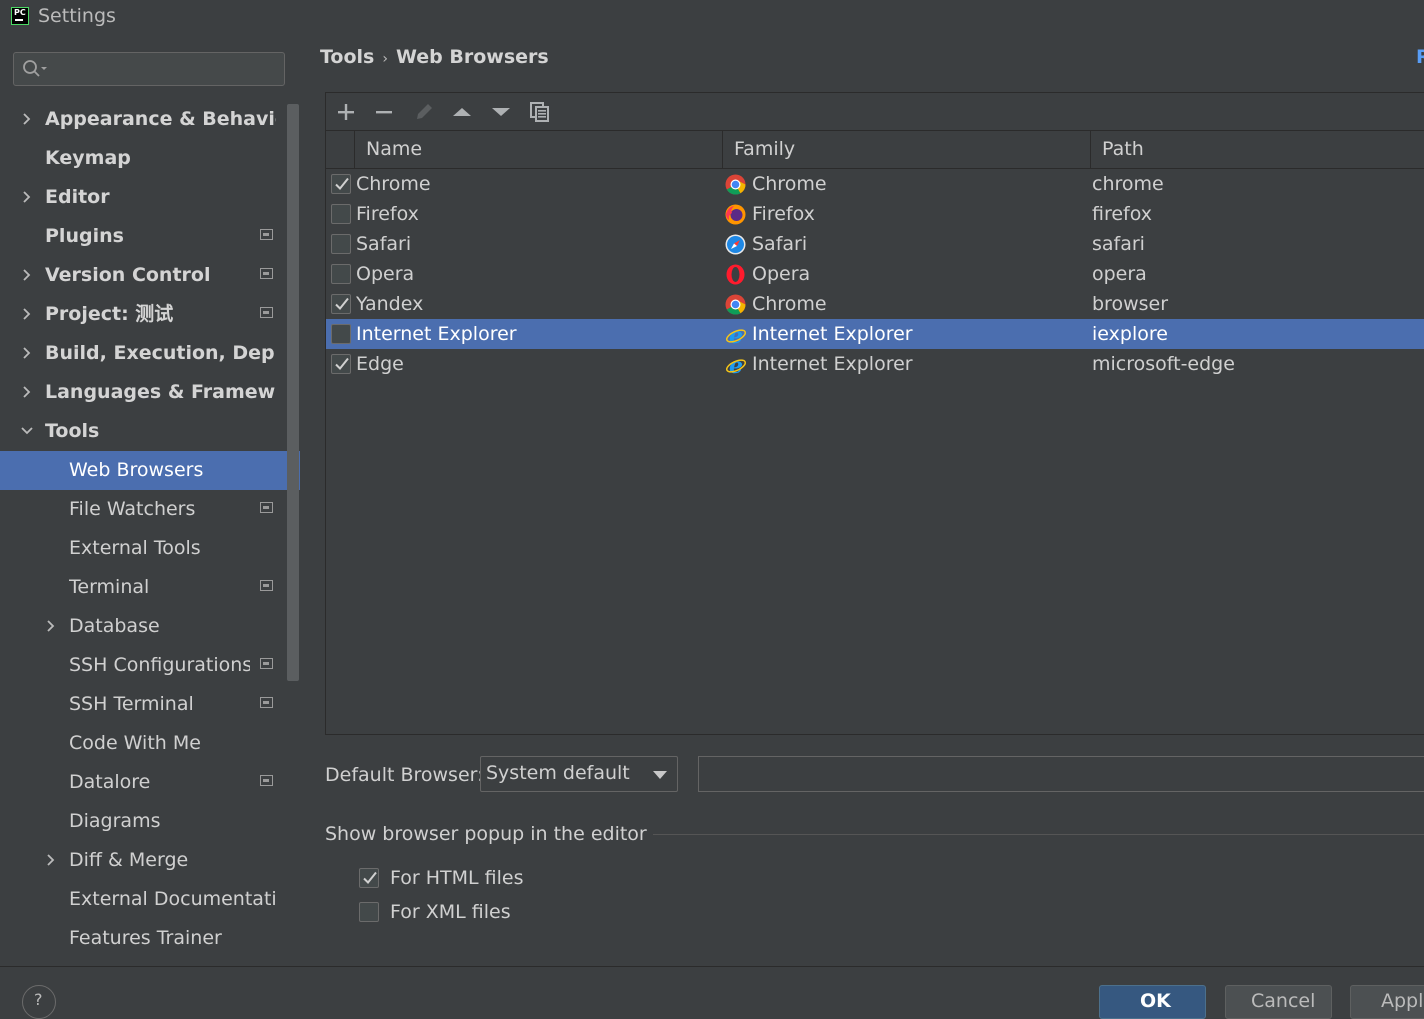  What do you see at coordinates (143, 236) in the screenshot?
I see `sidebar-item: Plugins` at bounding box center [143, 236].